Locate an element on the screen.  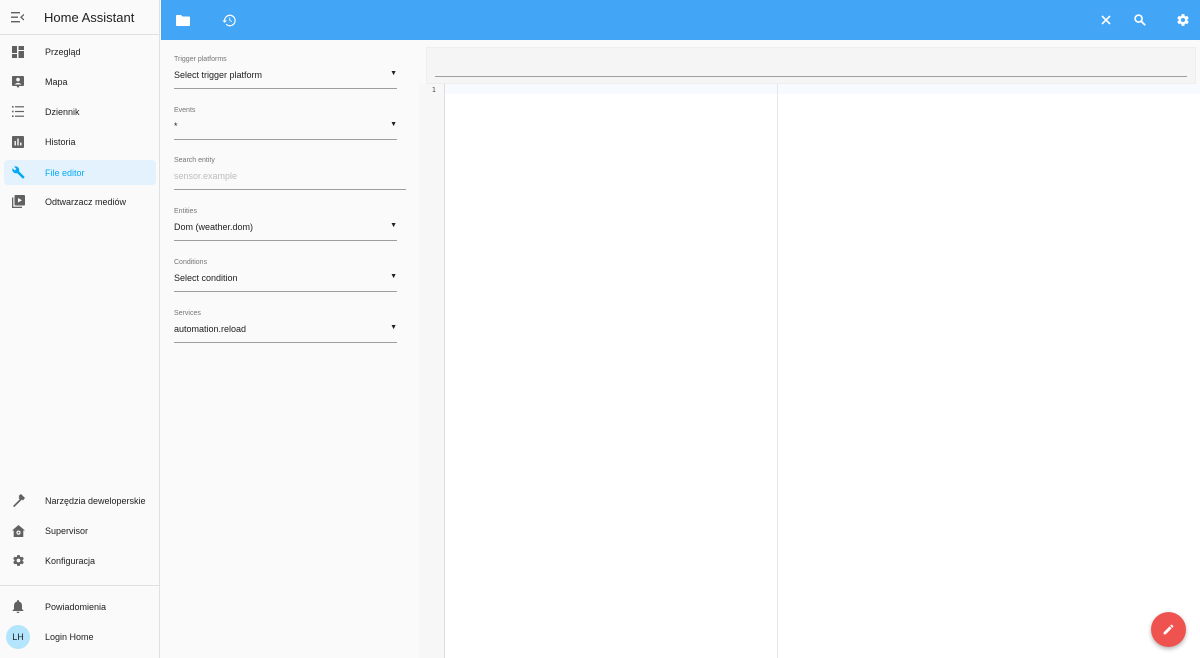
field-label: Conditions is located at coordinates (191, 262).